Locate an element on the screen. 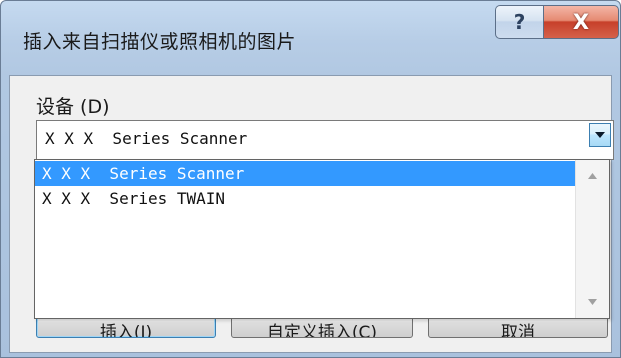 This screenshot has height=358, width=621. device-select-arrow is located at coordinates (600, 135).